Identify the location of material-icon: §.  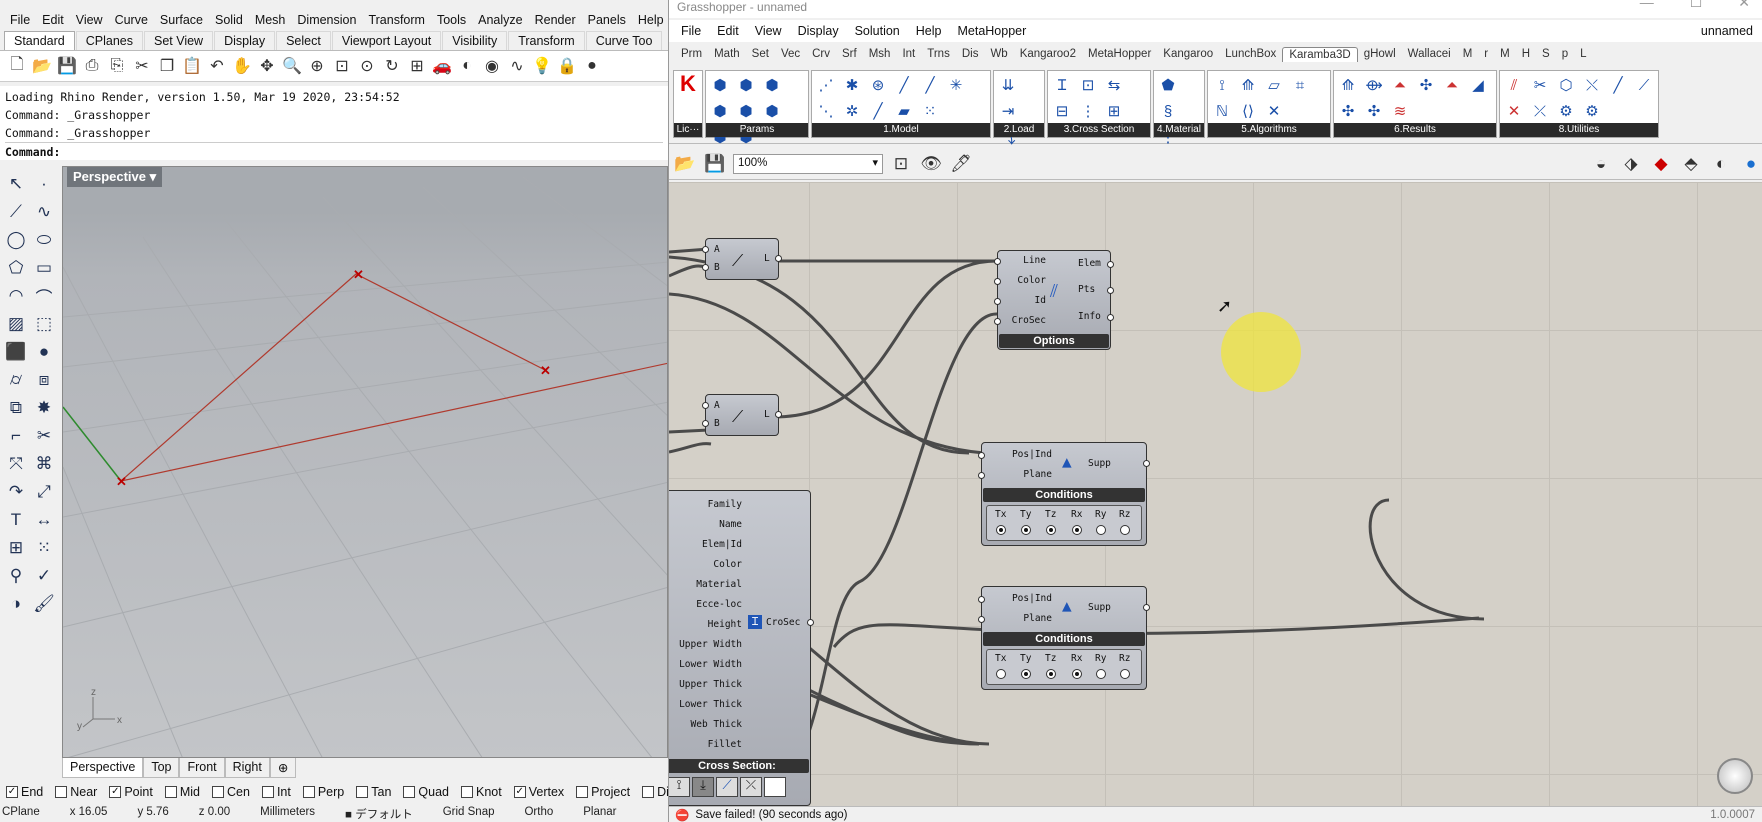
(1168, 111).